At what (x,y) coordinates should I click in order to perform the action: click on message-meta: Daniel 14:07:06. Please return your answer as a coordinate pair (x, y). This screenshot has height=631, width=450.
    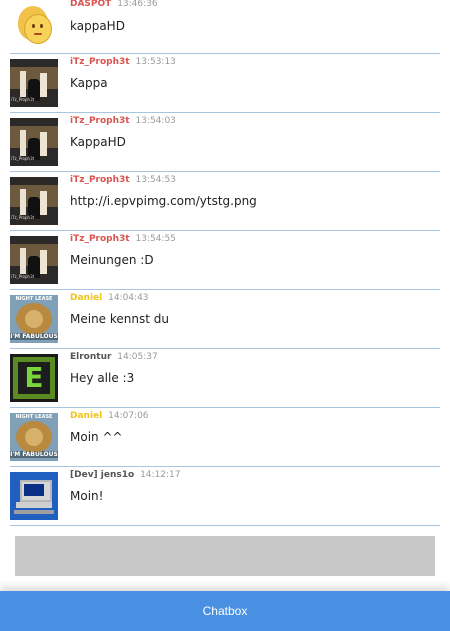
    Looking at the image, I should click on (109, 416).